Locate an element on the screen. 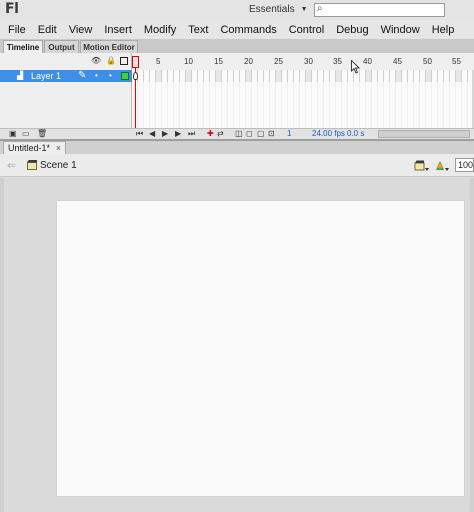 This screenshot has width=474, height=512. onion-skin-icon: ◫ is located at coordinates (239, 134).